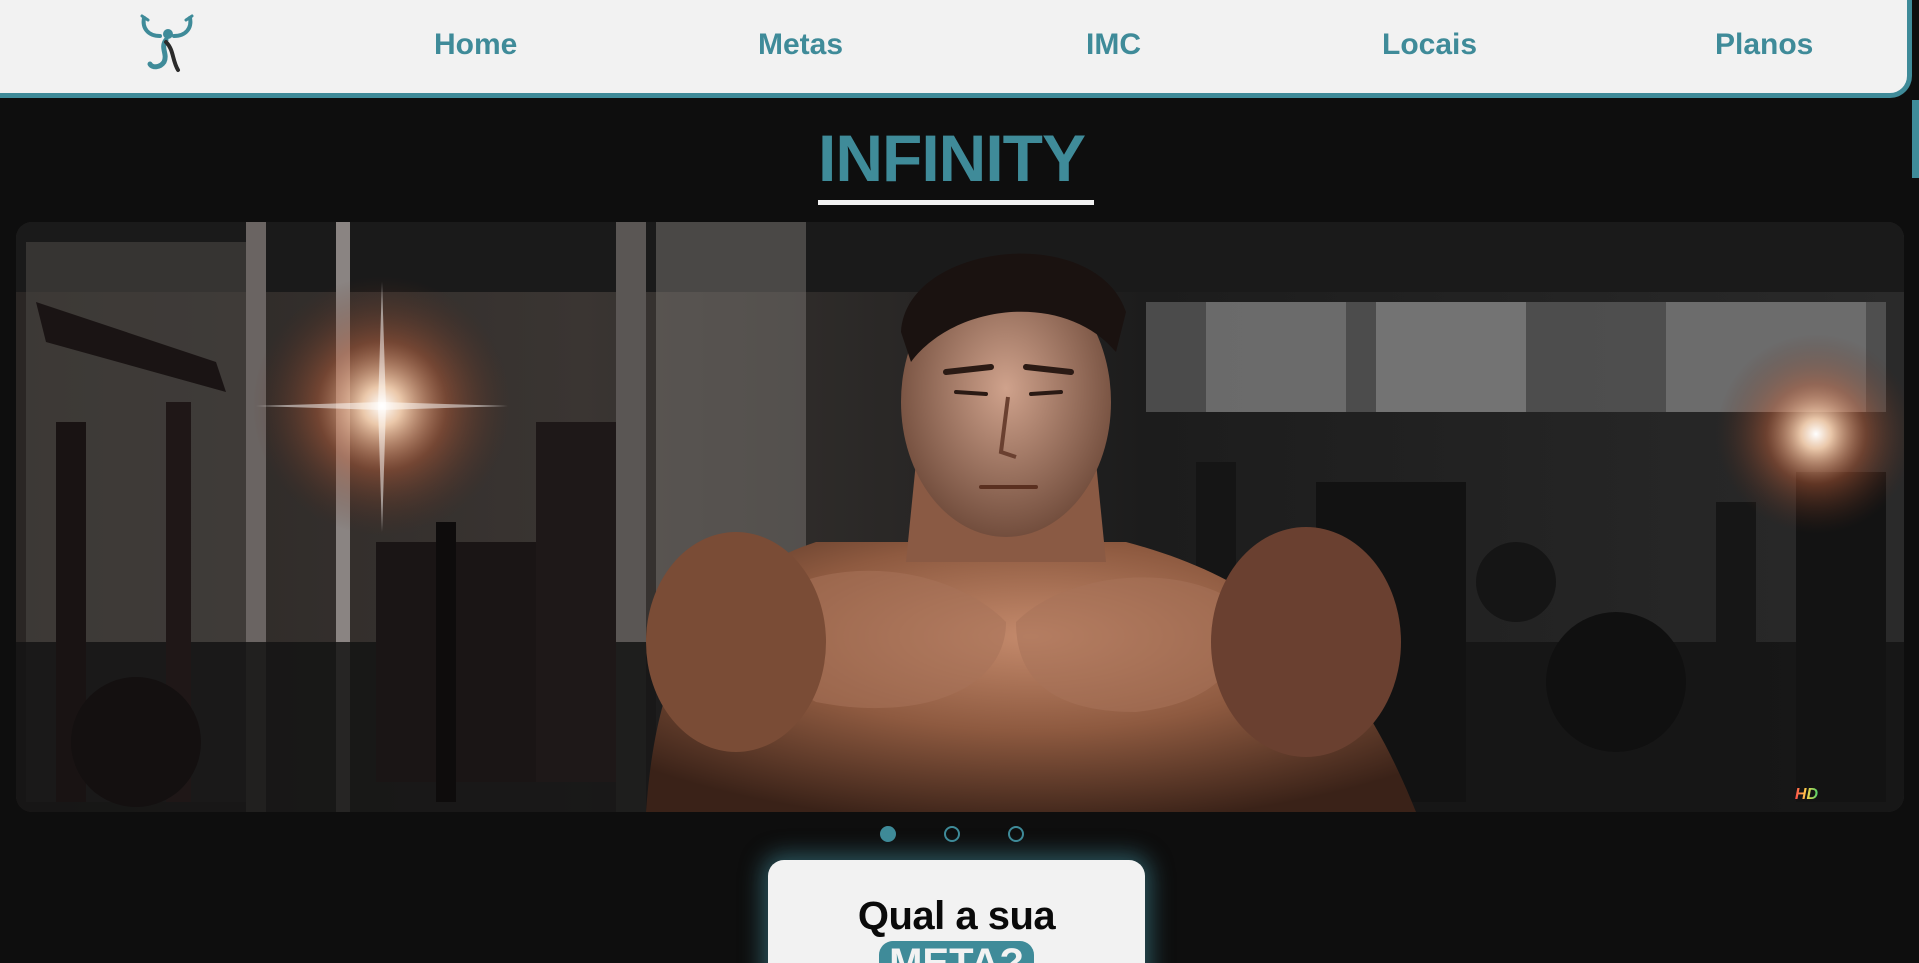 The image size is (1919, 963). What do you see at coordinates (956, 952) in the screenshot?
I see `cta-meta-button: META?` at bounding box center [956, 952].